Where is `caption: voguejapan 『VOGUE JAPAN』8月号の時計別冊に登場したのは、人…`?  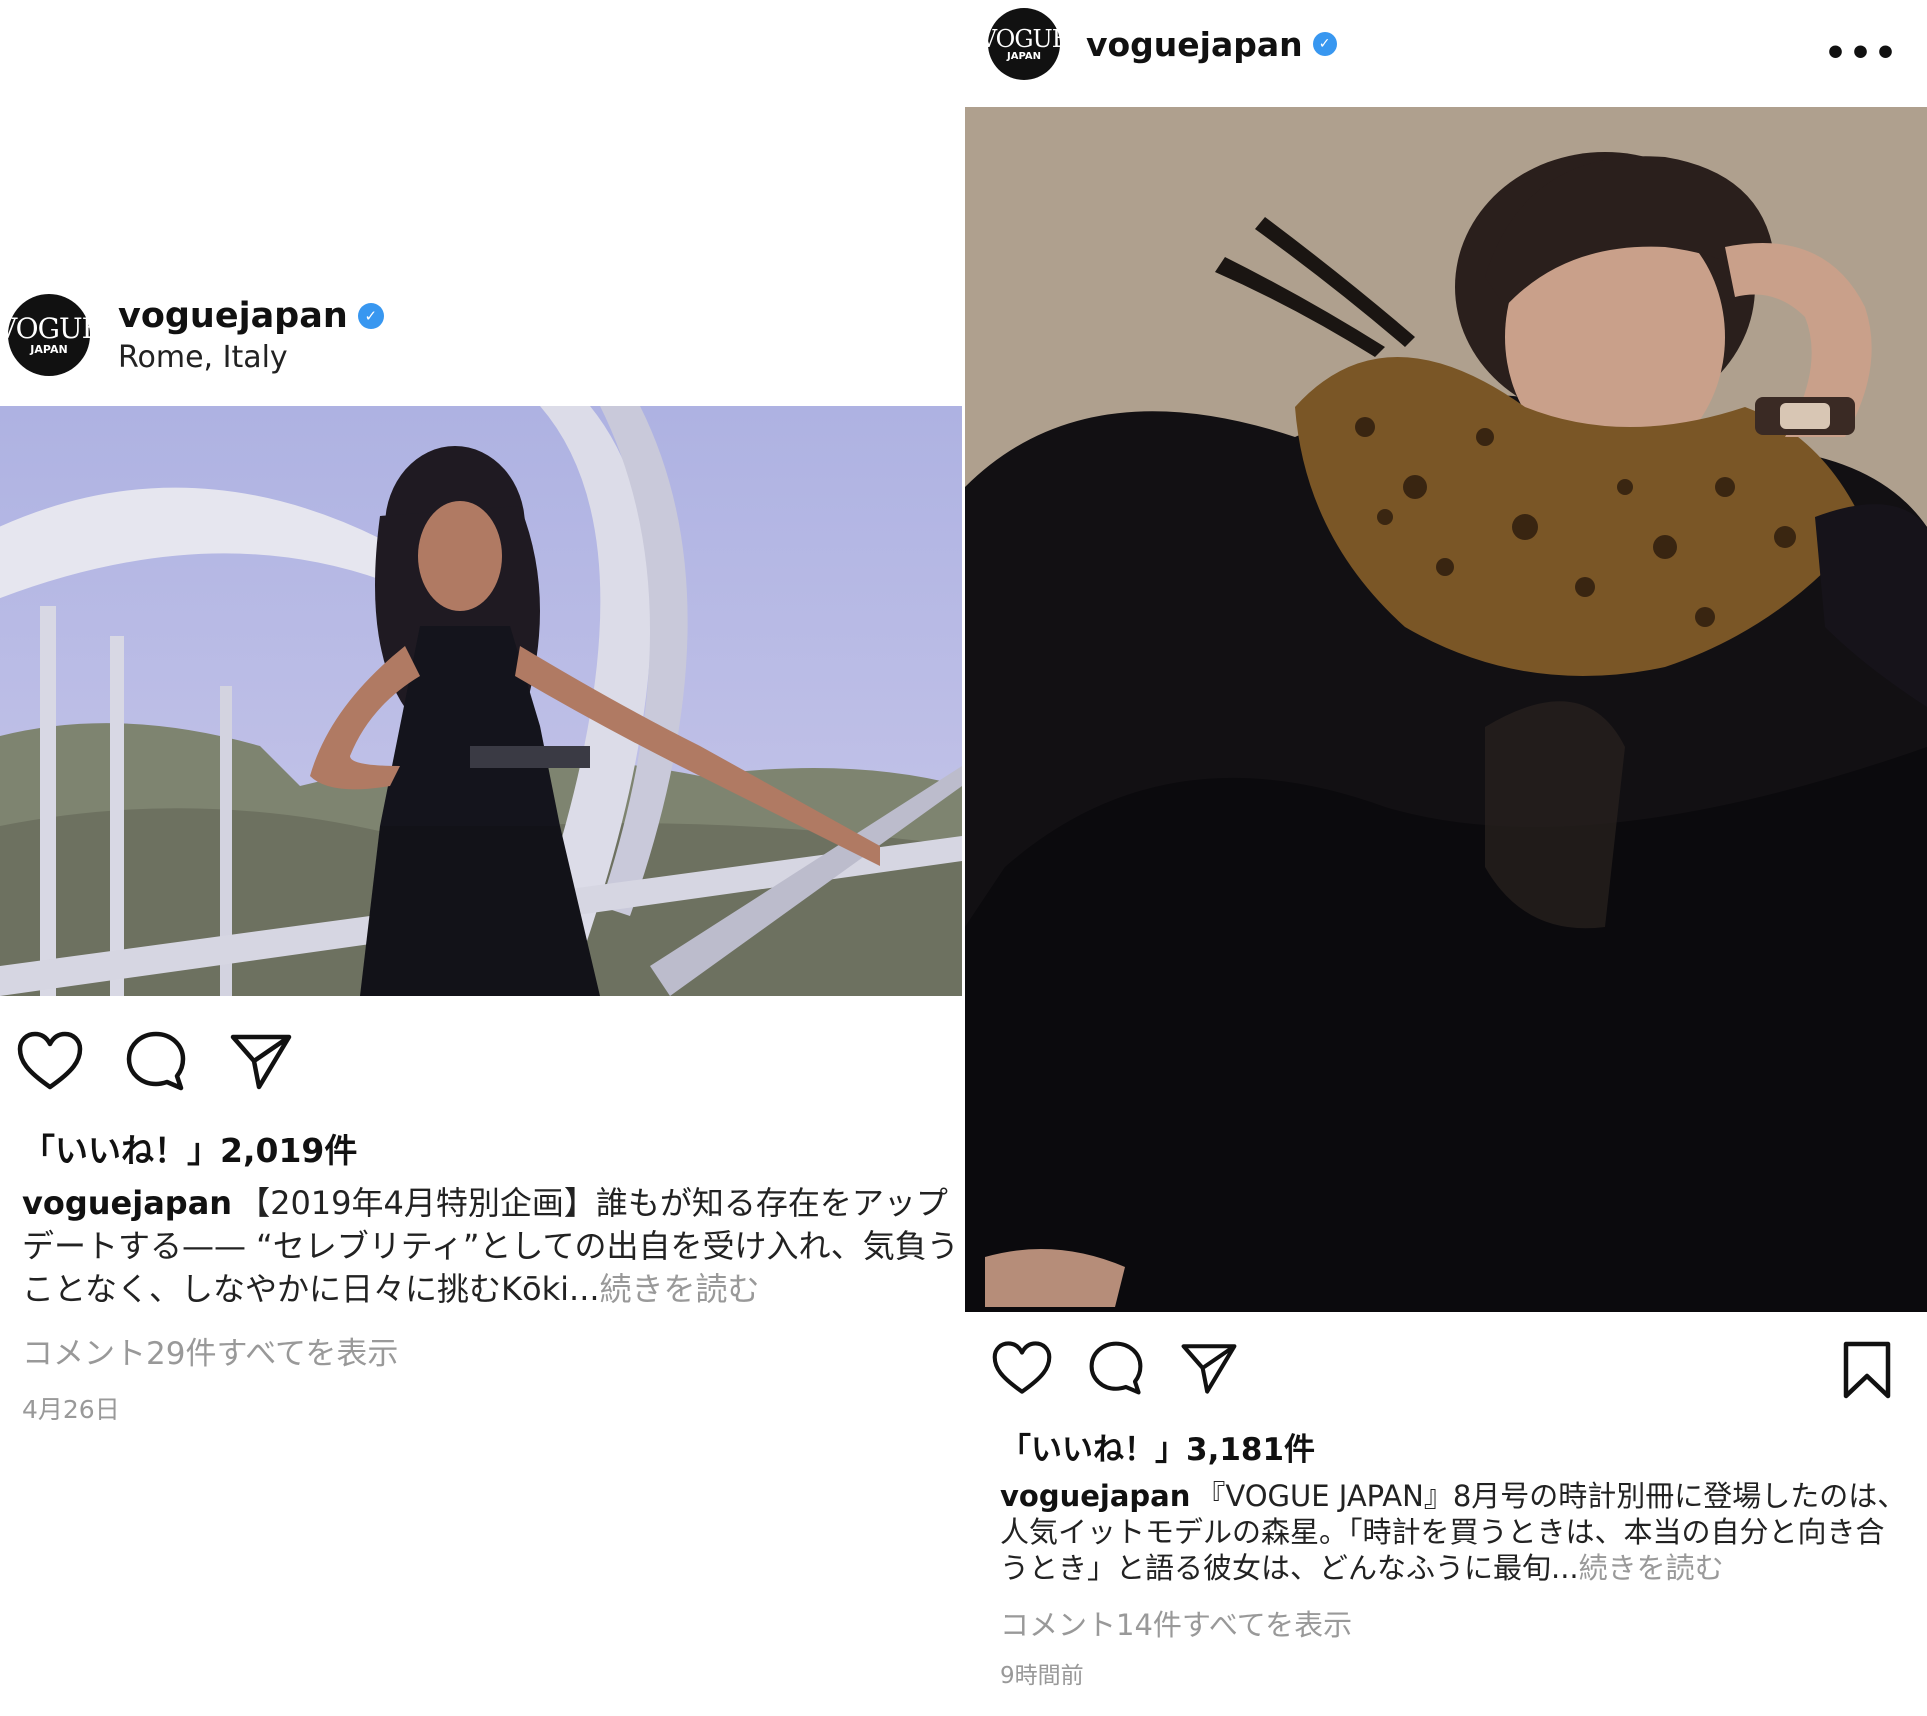
caption: voguejapan 『VOGUE JAPAN』8月号の時計別冊に登場したのは、人… is located at coordinates (1456, 1534).